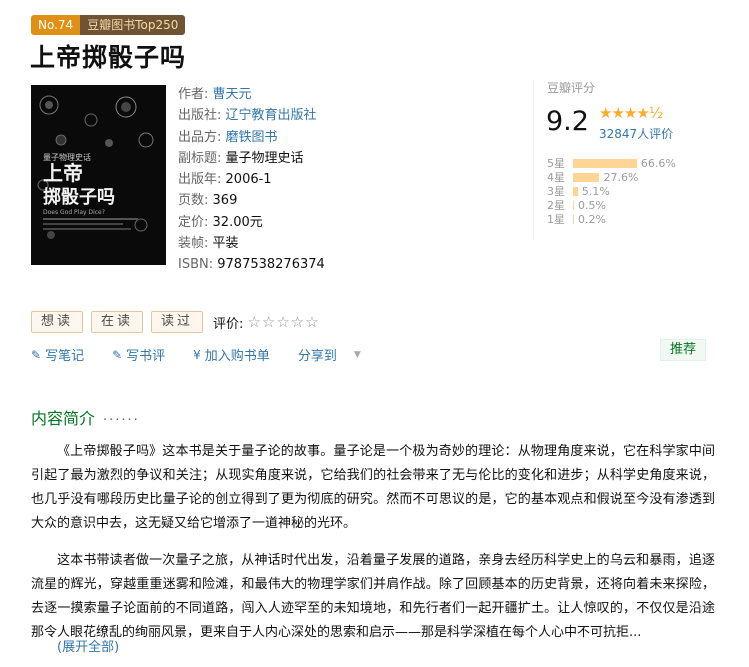  What do you see at coordinates (631, 113) in the screenshot?
I see `rating-stars-icon: ★★★★½` at bounding box center [631, 113].